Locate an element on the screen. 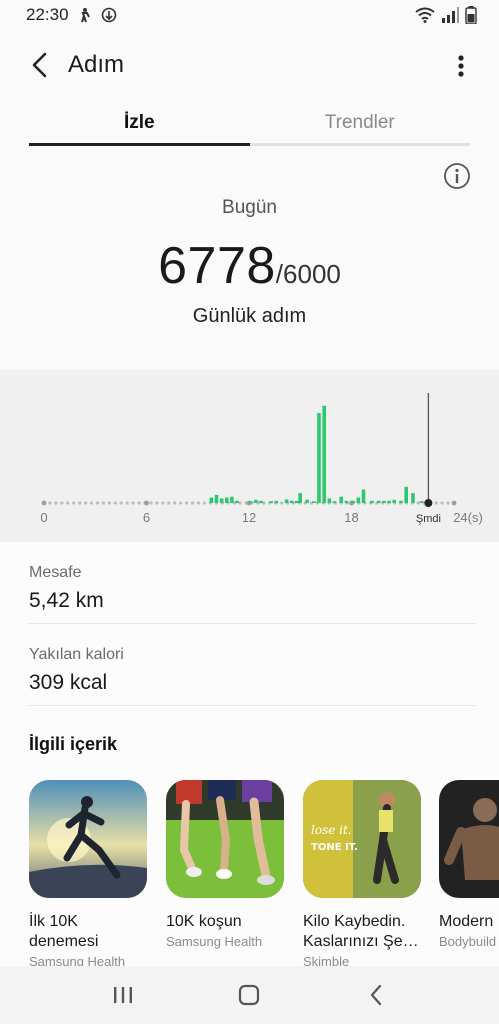 The height and width of the screenshot is (1024, 499). steps-value: 6778 is located at coordinates (217, 266).